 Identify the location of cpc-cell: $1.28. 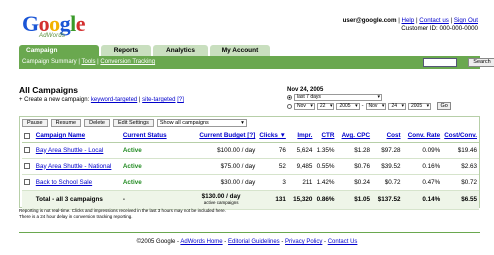
(354, 150).